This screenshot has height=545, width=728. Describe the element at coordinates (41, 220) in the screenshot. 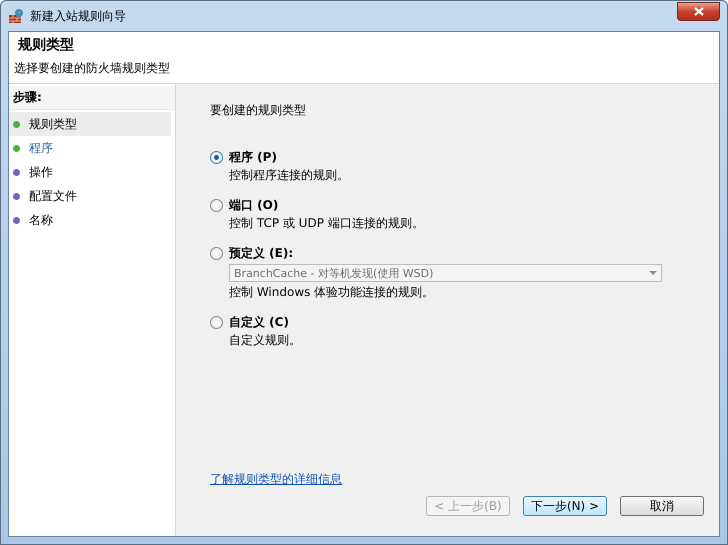

I see `step-label: 名称` at that location.